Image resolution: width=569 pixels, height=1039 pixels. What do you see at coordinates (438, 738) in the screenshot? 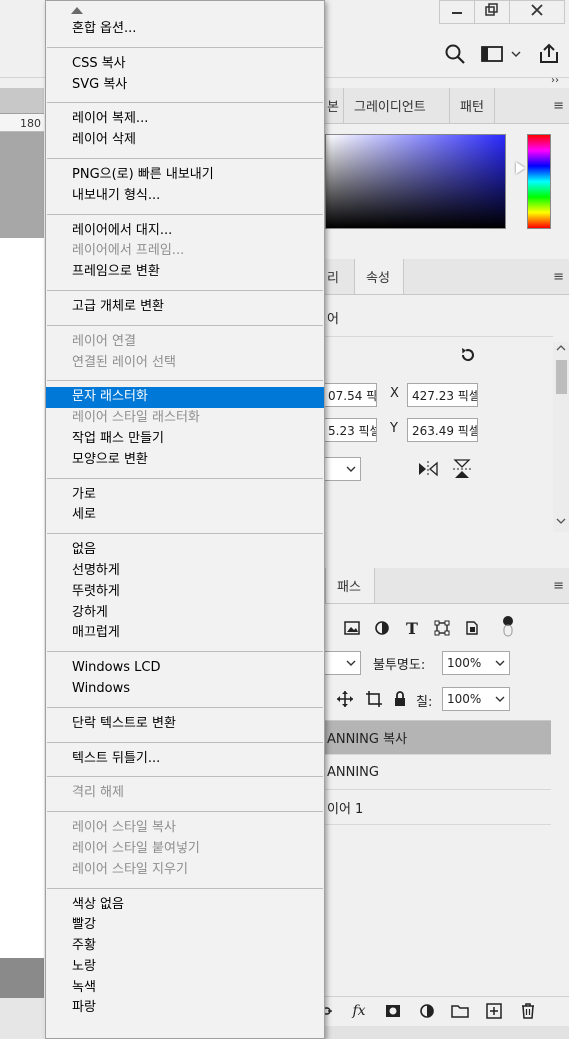
I see `layer-row: ANNING 복사` at bounding box center [438, 738].